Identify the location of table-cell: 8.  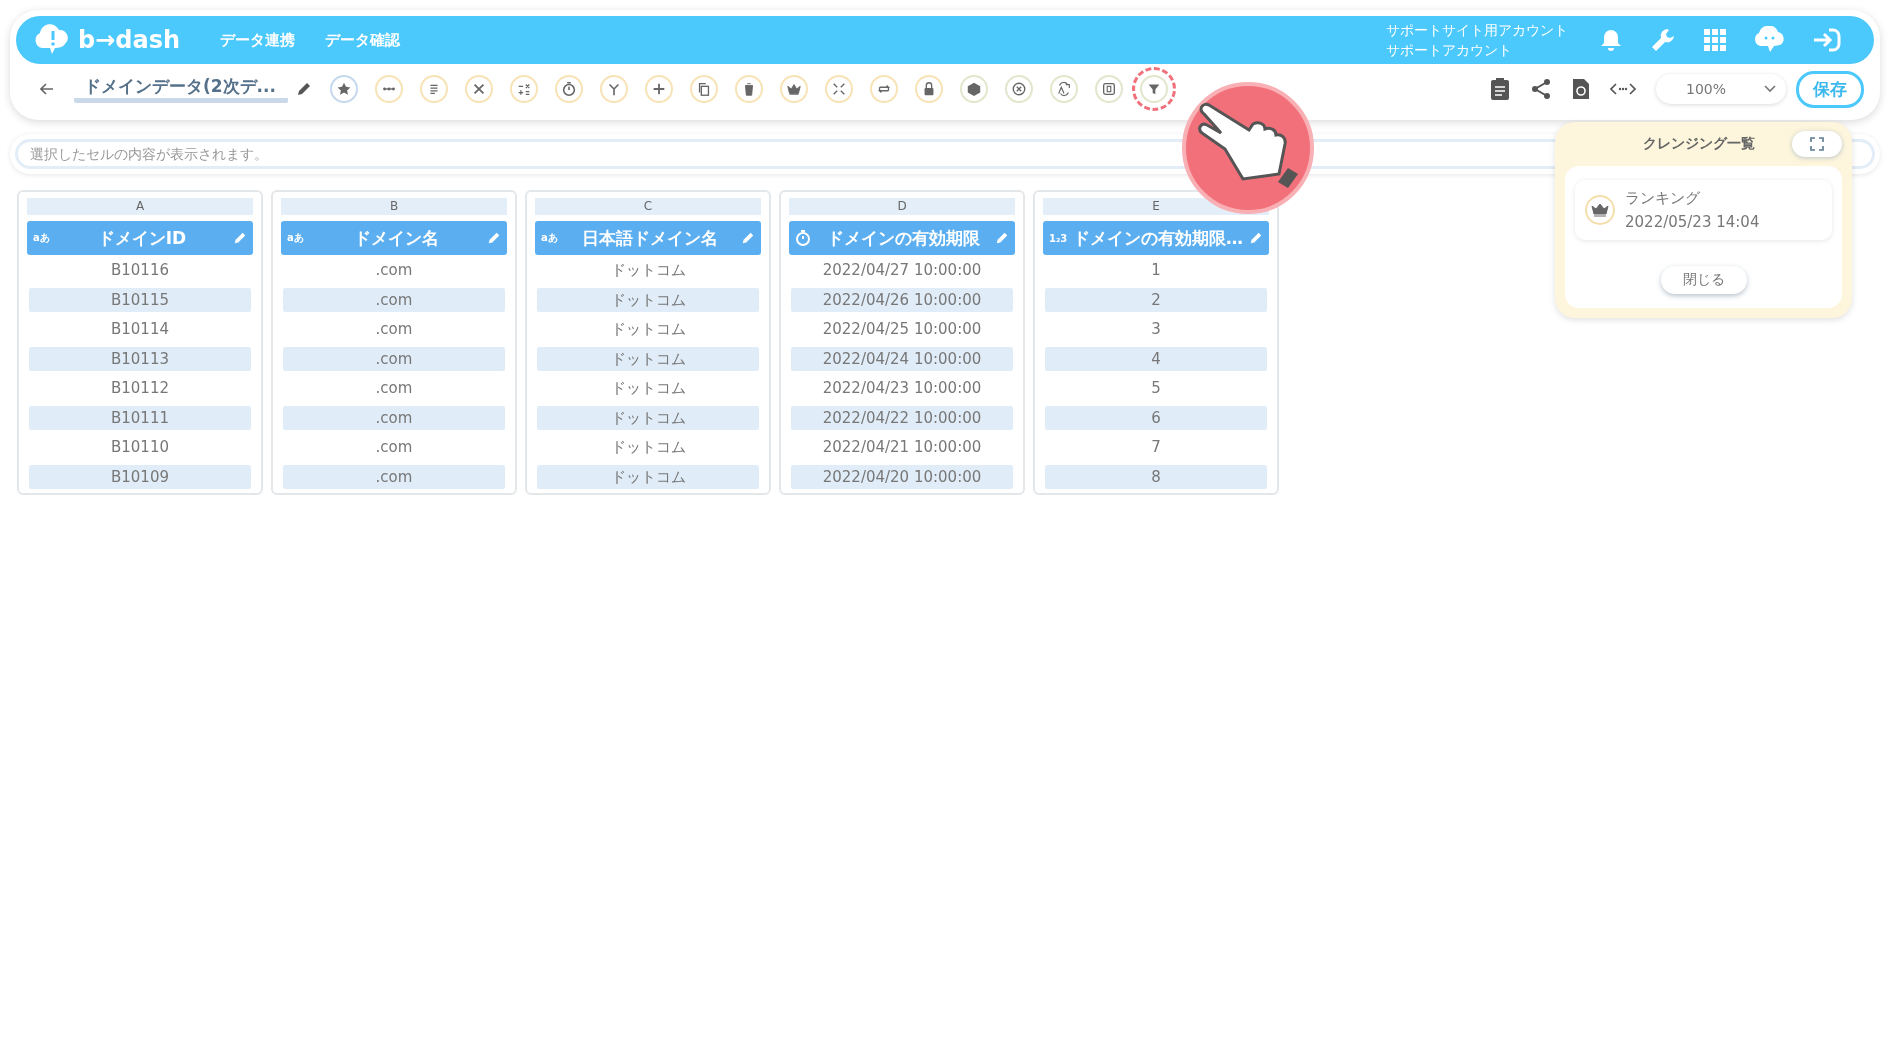
(1156, 476).